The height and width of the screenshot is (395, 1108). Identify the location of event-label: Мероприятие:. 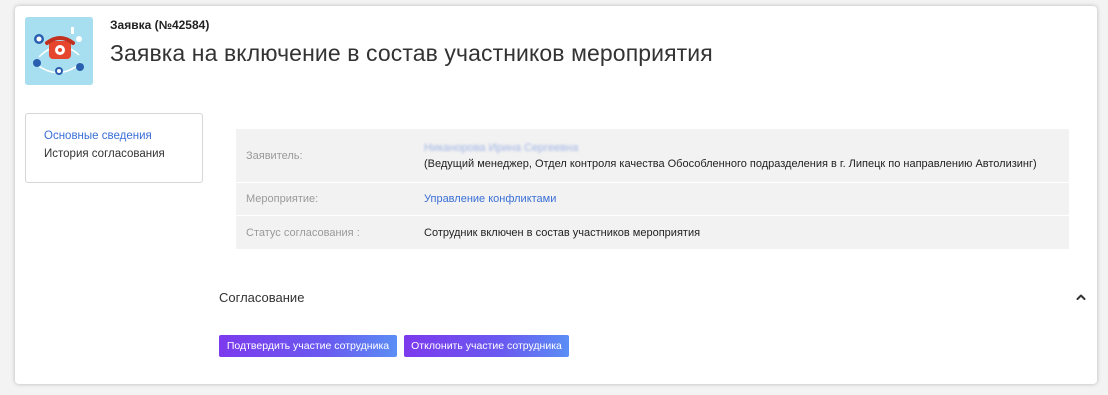
(282, 199).